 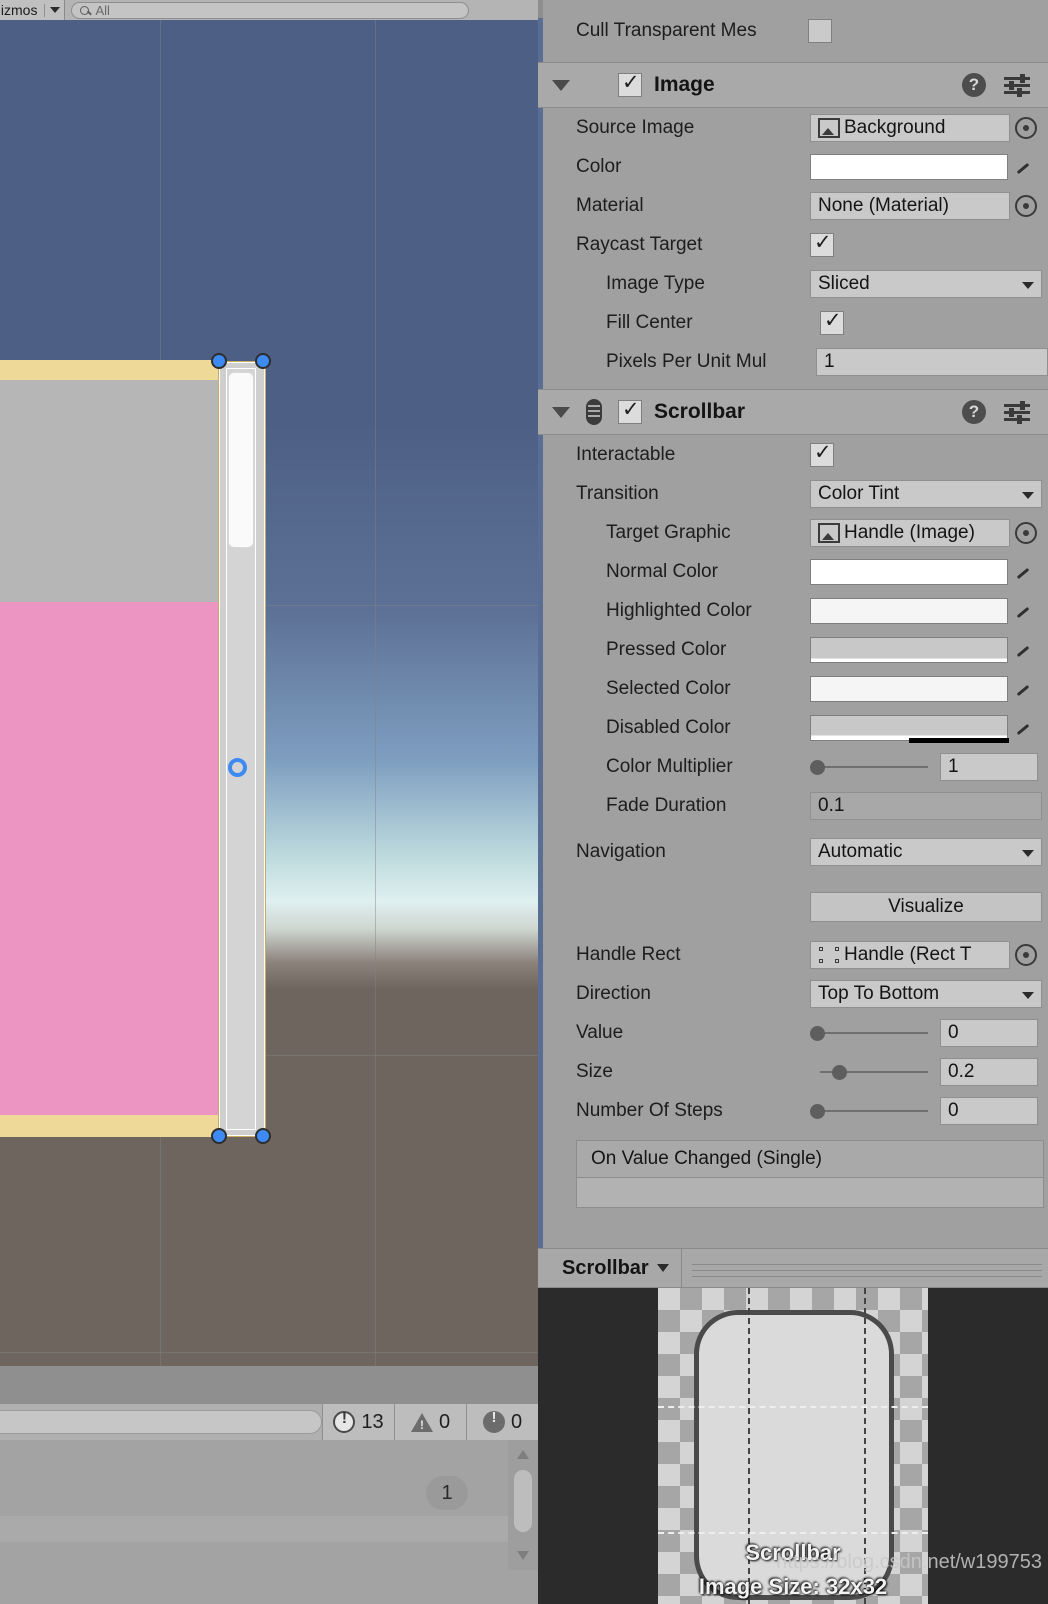 I want to click on source-image-field: Background, so click(x=910, y=127).